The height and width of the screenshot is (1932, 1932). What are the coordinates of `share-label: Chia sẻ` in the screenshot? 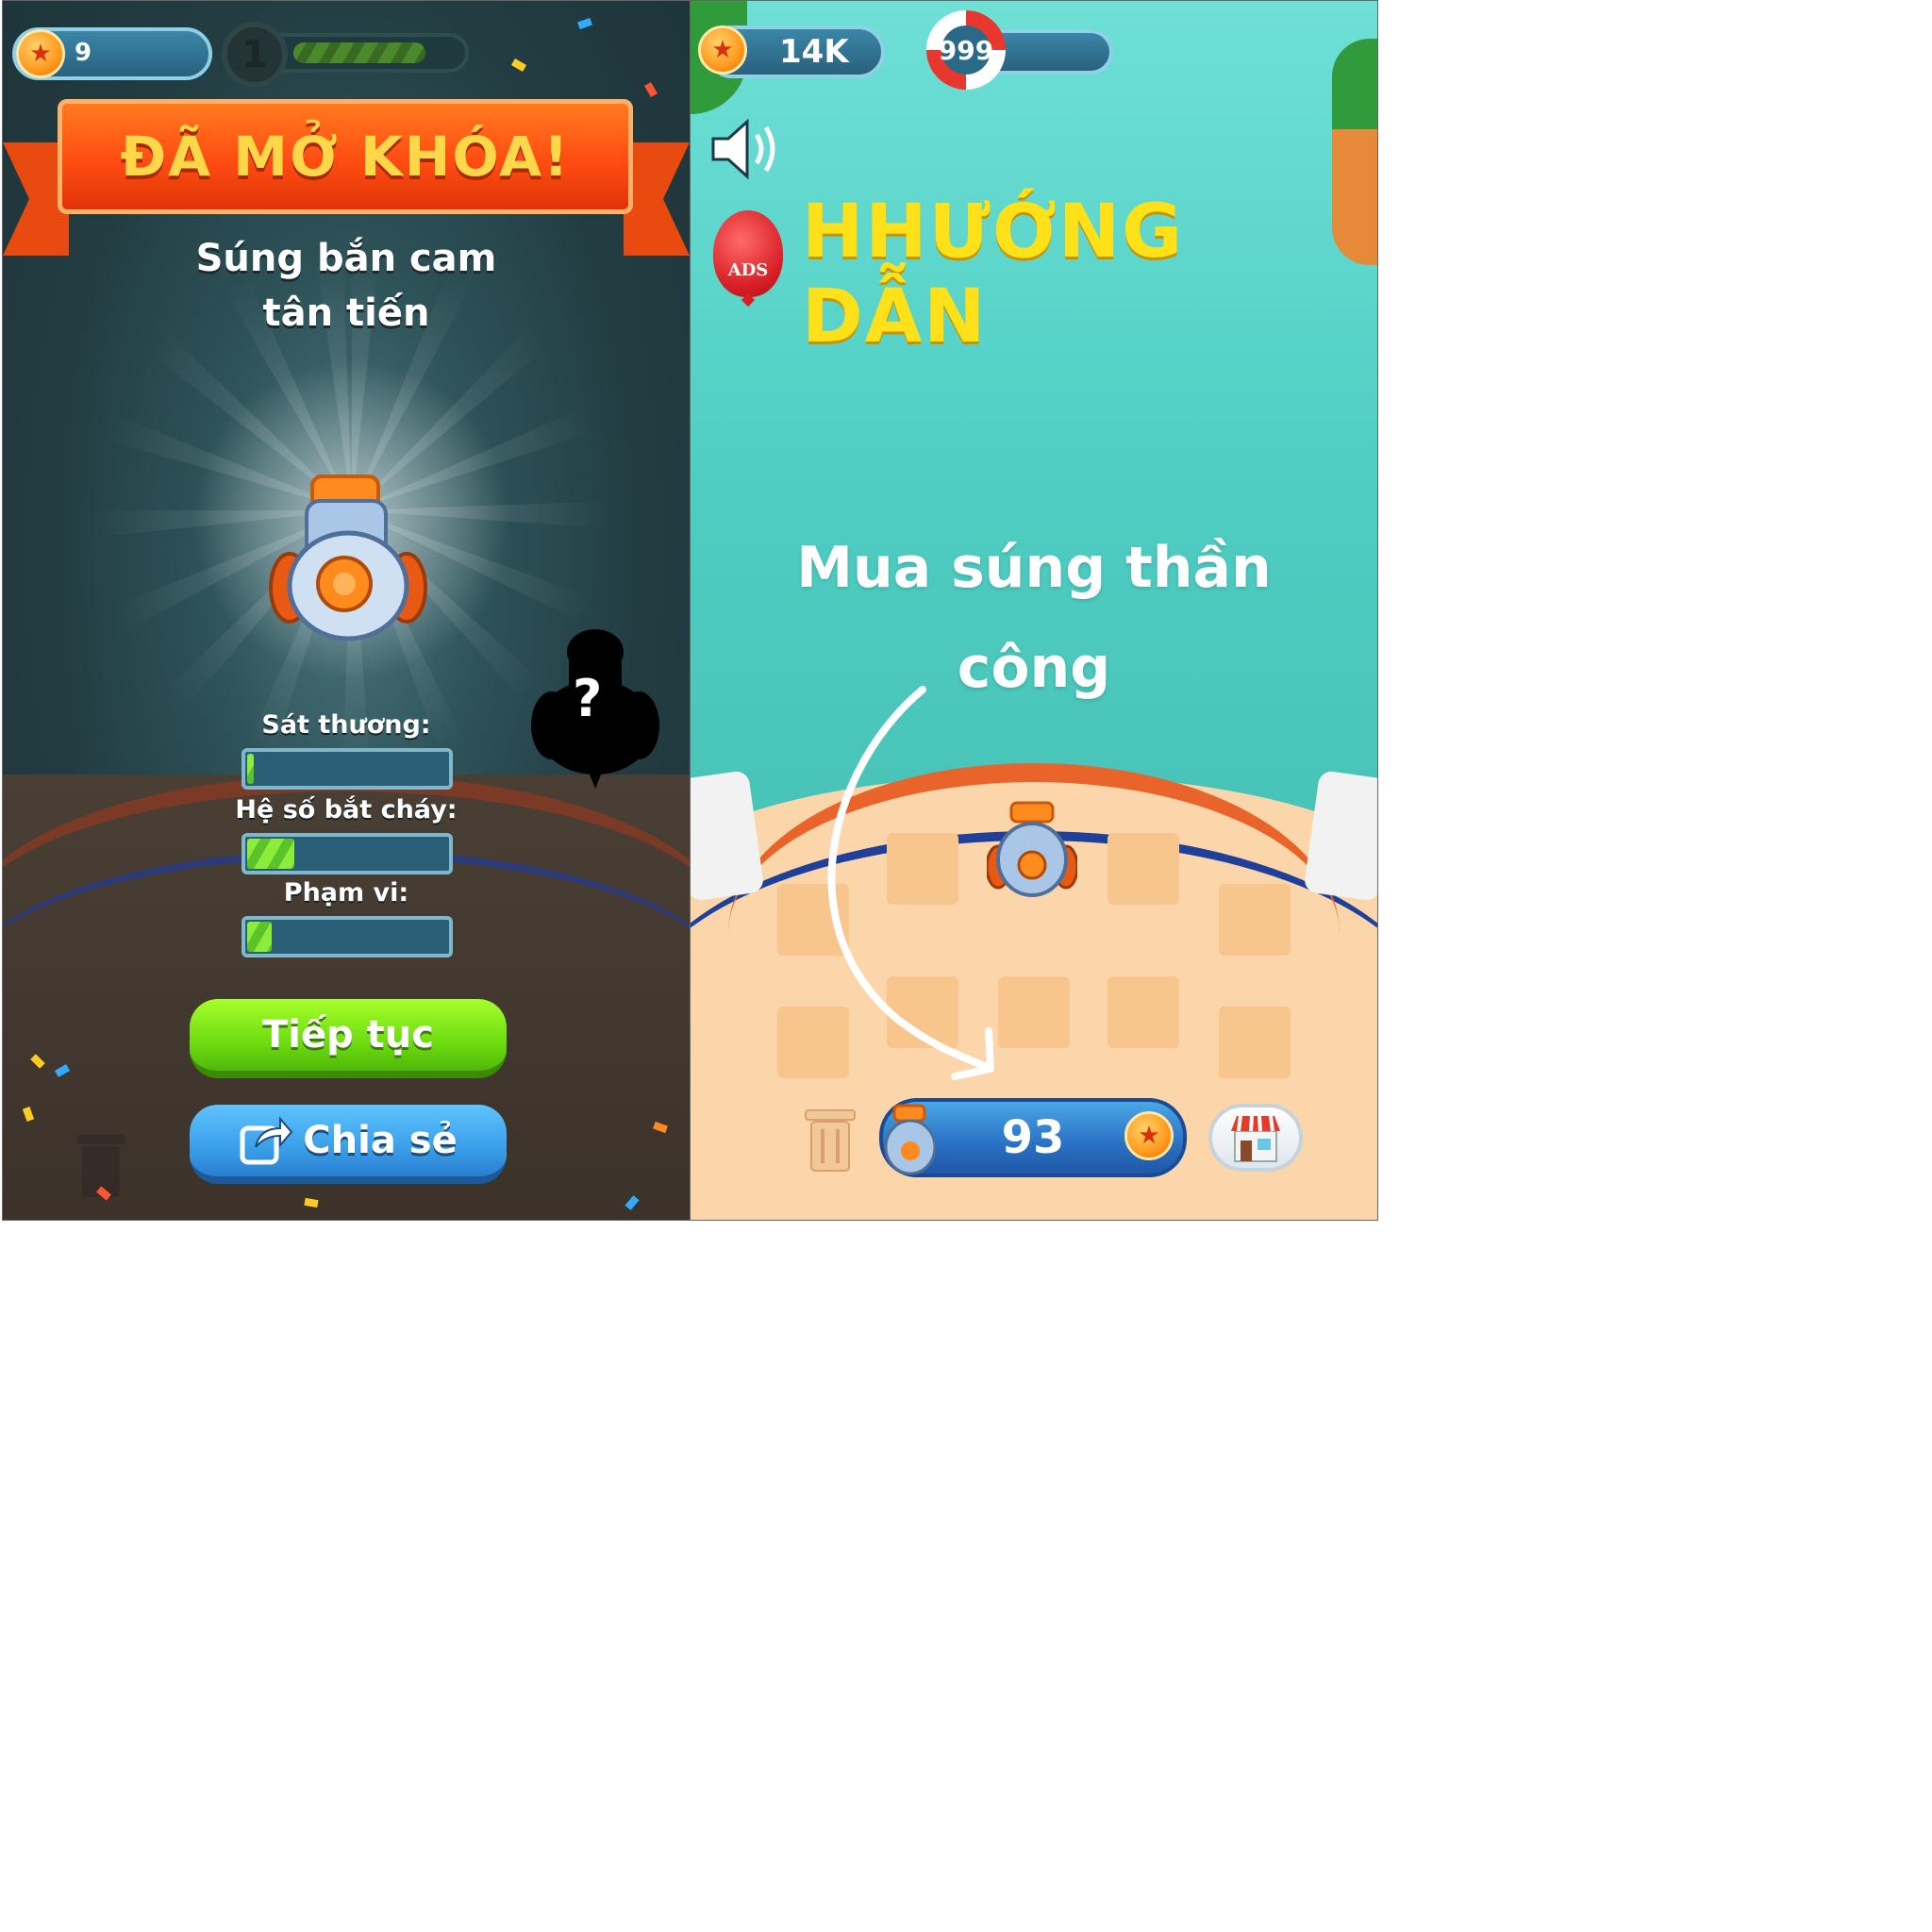 It's located at (380, 1140).